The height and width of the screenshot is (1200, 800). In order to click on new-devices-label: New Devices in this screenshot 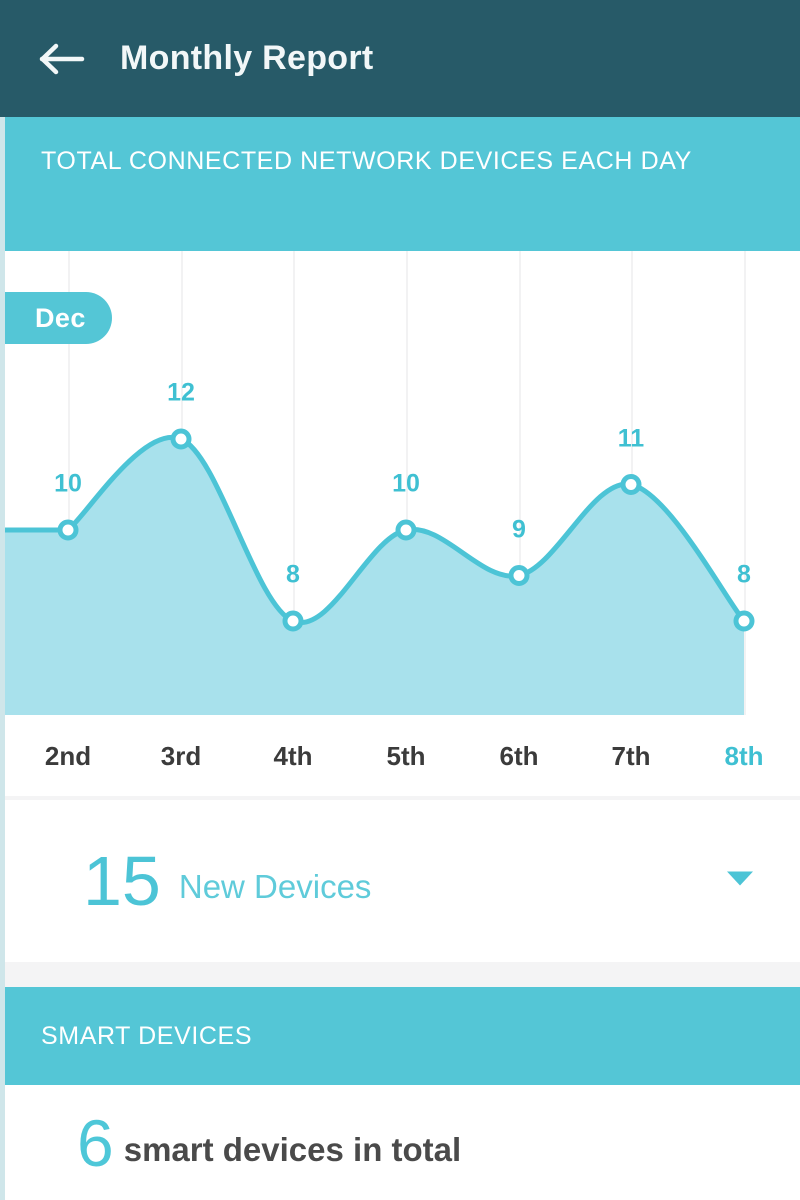, I will do `click(275, 886)`.